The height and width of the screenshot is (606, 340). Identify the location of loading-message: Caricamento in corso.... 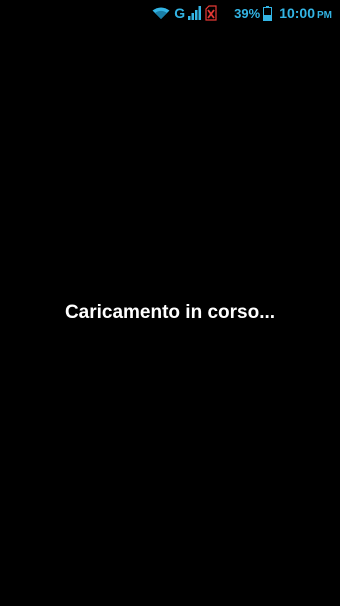
(170, 312).